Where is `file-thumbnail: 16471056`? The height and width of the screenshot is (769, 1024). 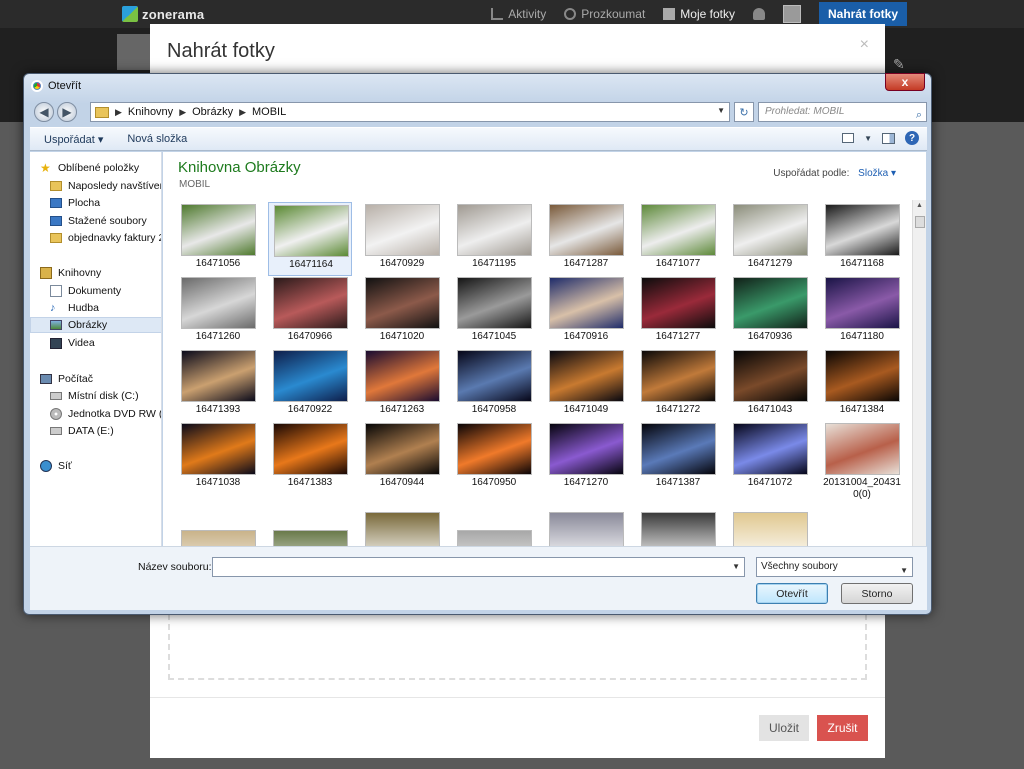
file-thumbnail: 16471056 is located at coordinates (218, 239).